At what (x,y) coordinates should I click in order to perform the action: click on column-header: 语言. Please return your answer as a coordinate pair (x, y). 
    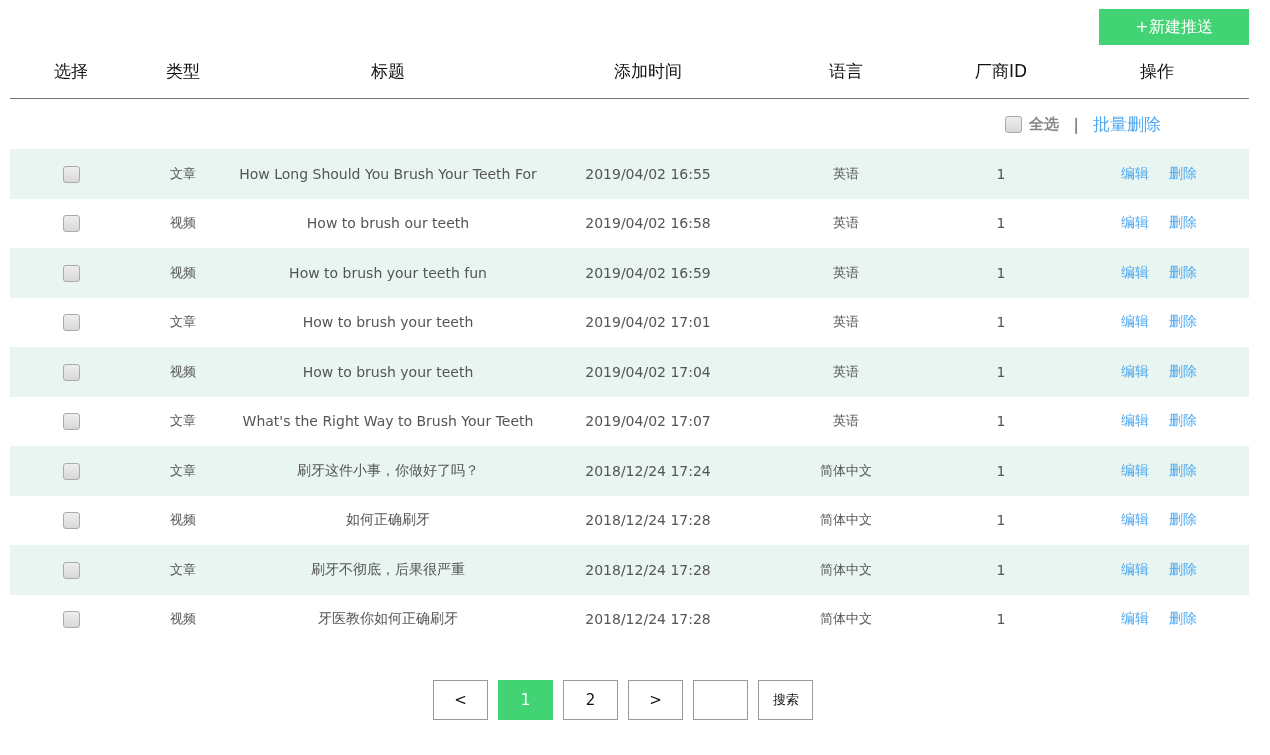
    Looking at the image, I should click on (846, 71).